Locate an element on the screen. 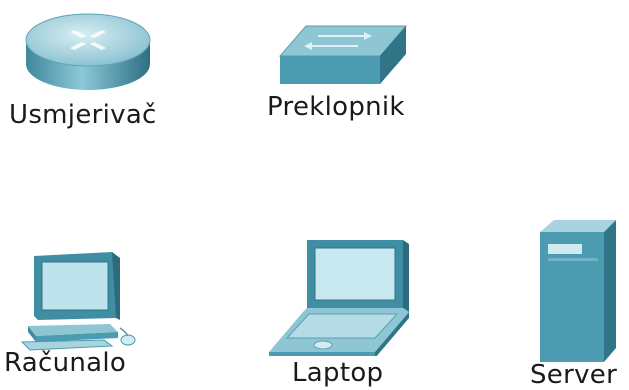 The image size is (629, 390). laptop-device: Laptop is located at coordinates (350, 309).